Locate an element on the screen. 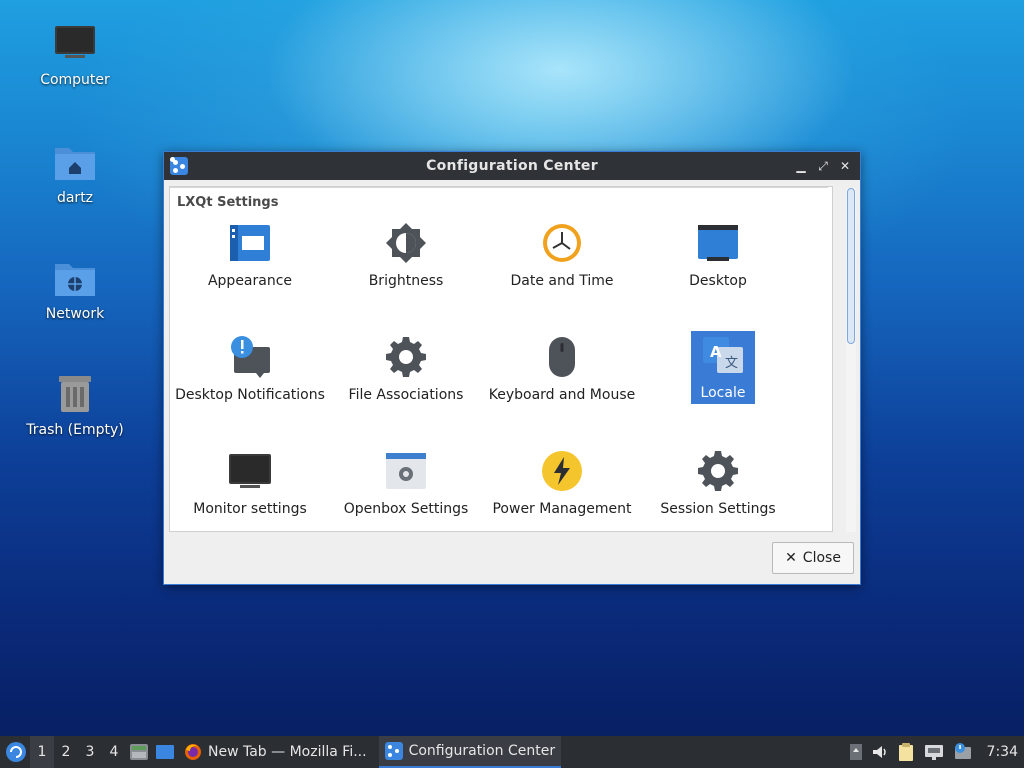  workspace-4: 4 is located at coordinates (114, 752).